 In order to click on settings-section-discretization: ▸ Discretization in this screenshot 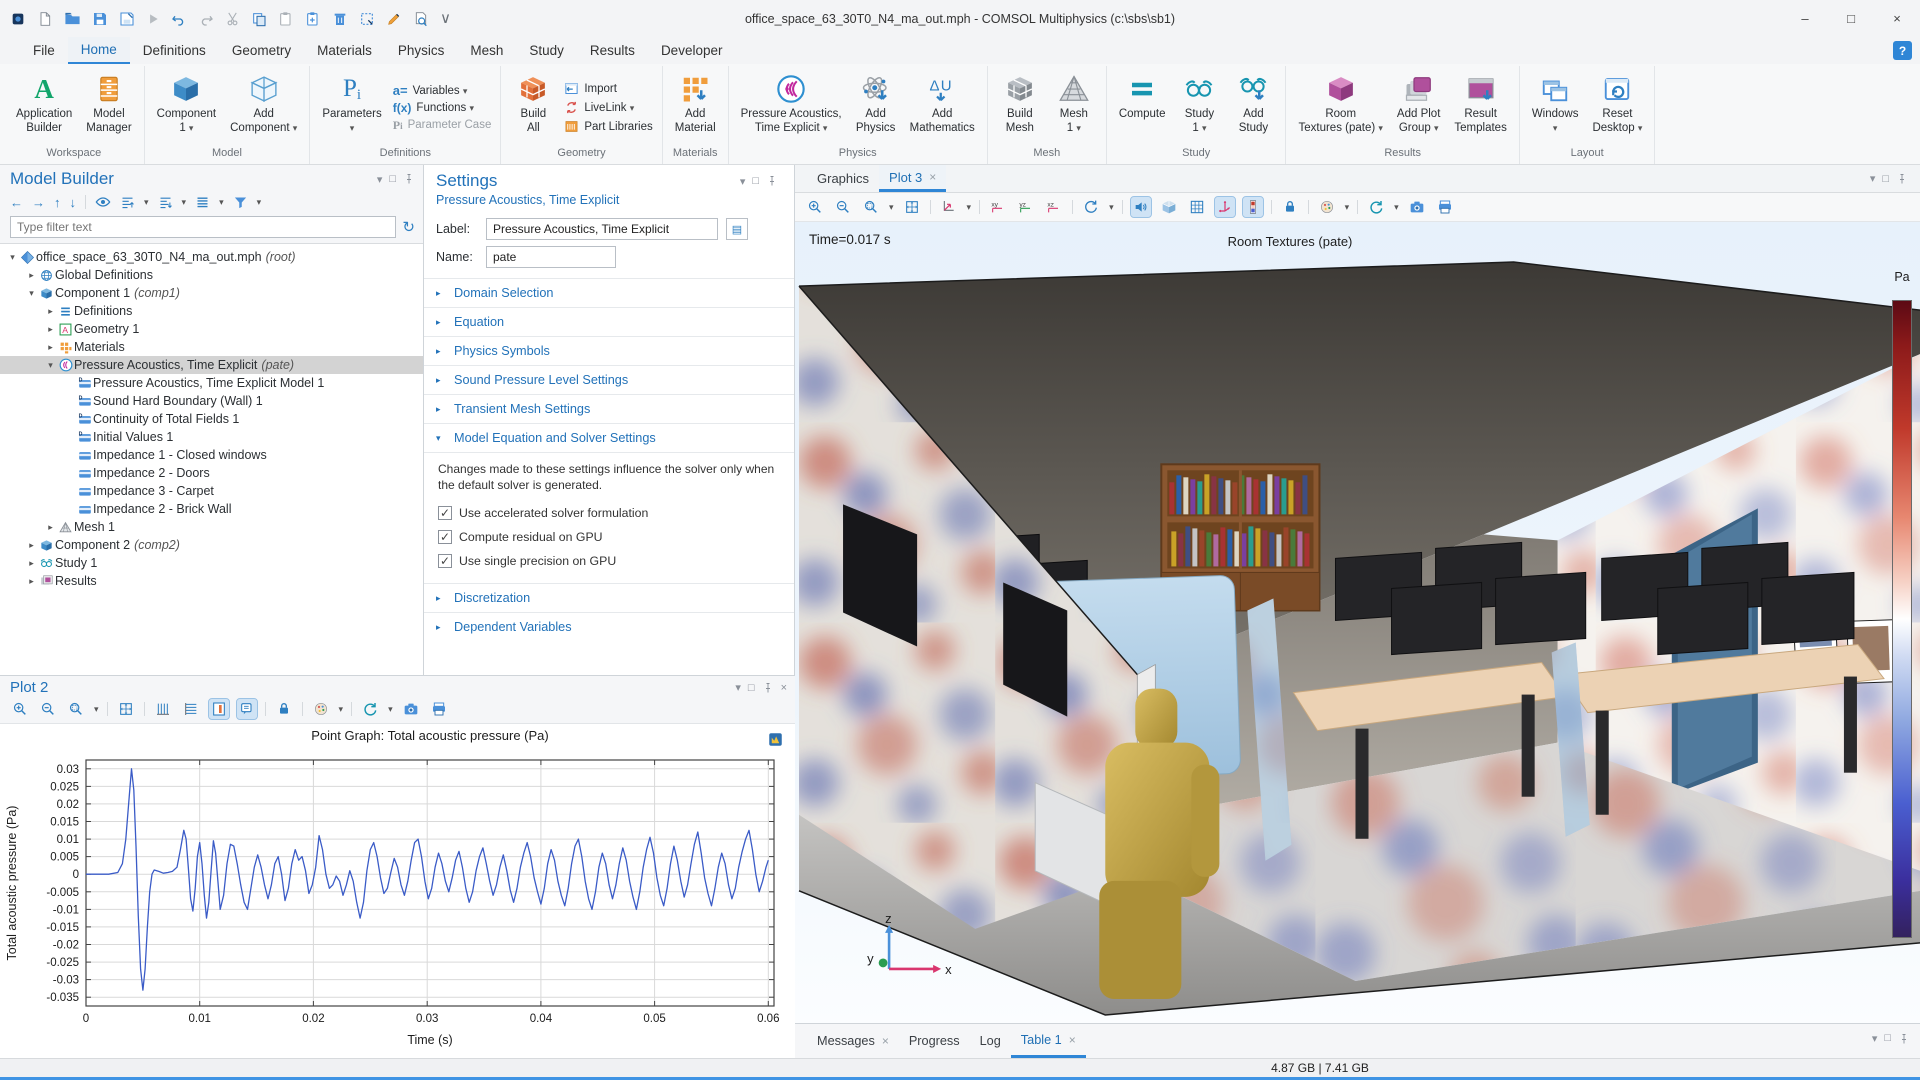, I will do `click(609, 597)`.